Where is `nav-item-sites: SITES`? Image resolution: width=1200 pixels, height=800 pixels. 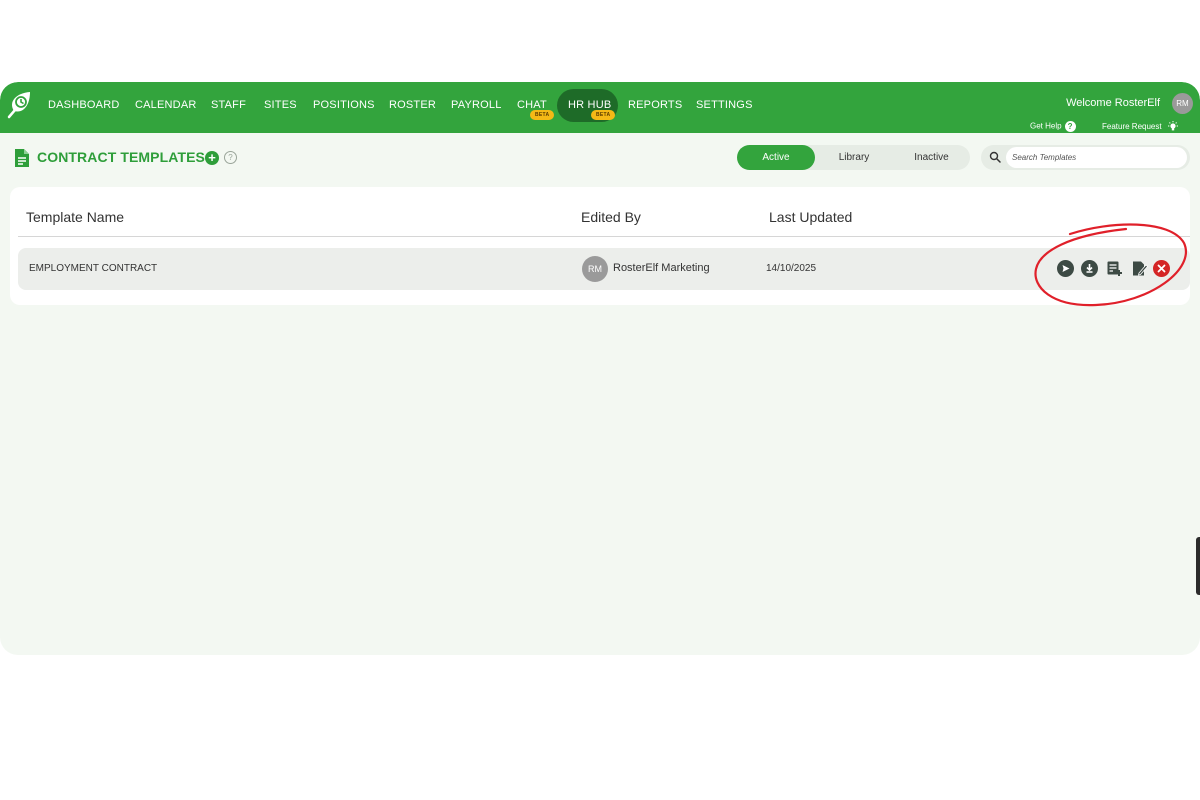
nav-item-sites: SITES is located at coordinates (280, 107).